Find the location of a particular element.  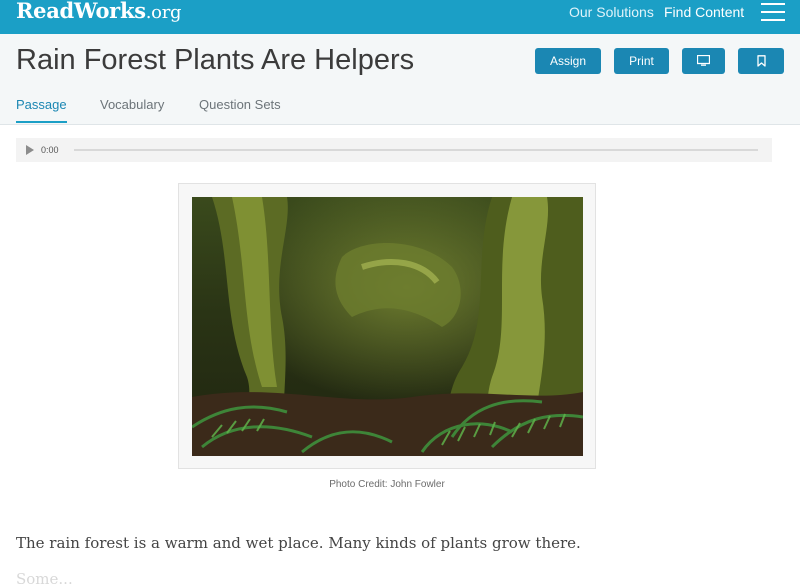

play-icon is located at coordinates (30, 150).